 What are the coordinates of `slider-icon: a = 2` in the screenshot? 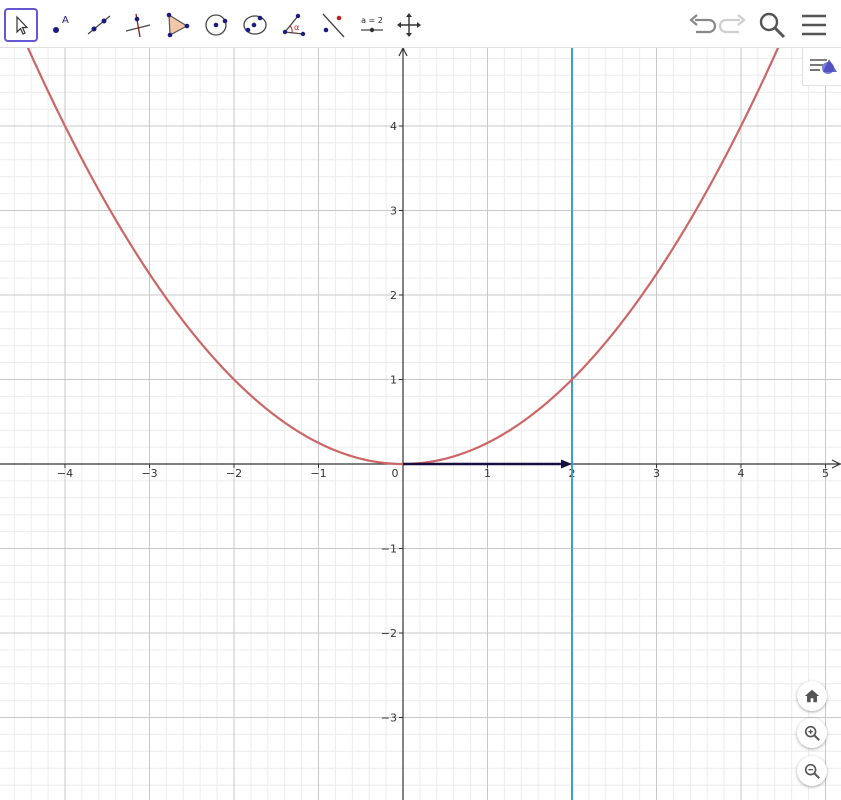 It's located at (372, 24).